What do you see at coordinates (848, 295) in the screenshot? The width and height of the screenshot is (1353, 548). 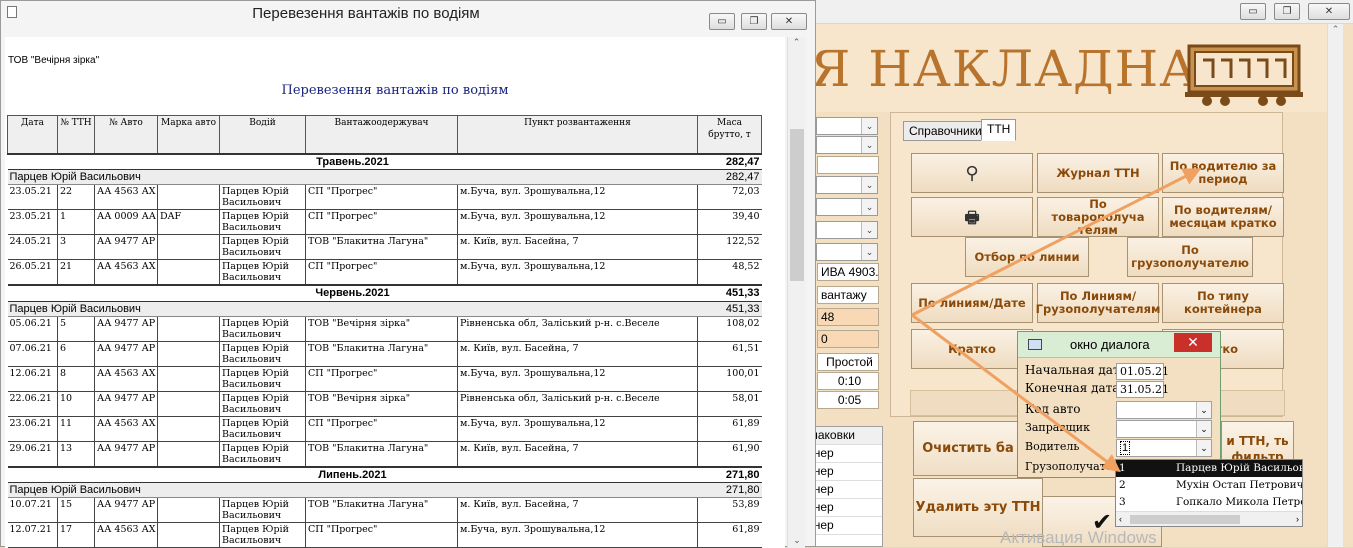 I see `cargo-field: вантажу` at bounding box center [848, 295].